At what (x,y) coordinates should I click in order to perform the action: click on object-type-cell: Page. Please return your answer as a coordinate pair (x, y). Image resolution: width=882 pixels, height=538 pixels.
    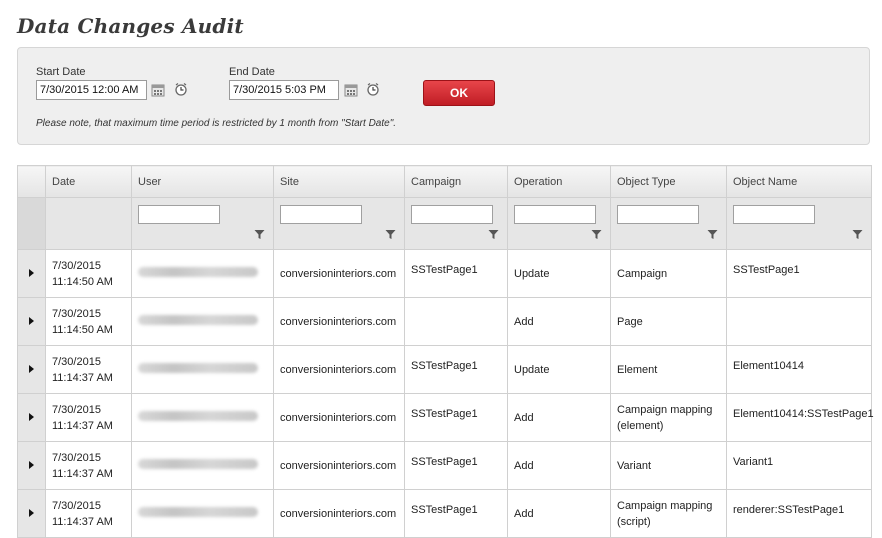
    Looking at the image, I should click on (668, 321).